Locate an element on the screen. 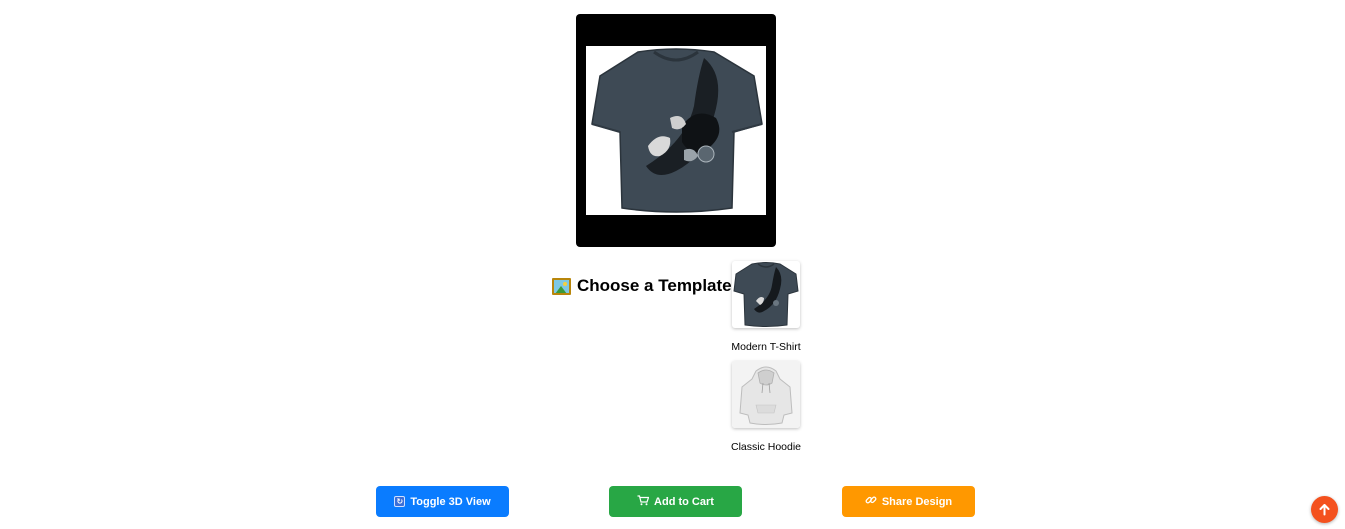 This screenshot has width=1345, height=529. preview-image is located at coordinates (676, 130).